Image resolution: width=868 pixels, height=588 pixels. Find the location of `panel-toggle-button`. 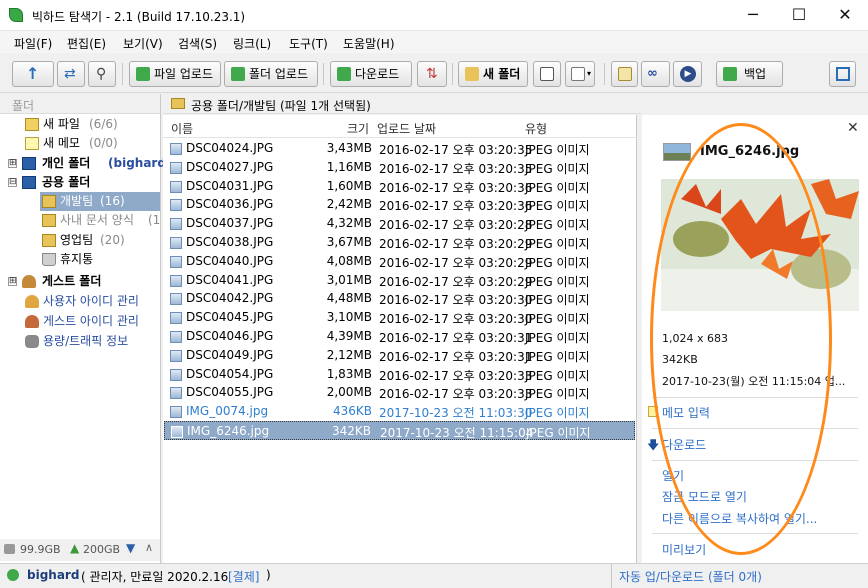

panel-toggle-button is located at coordinates (842, 74).